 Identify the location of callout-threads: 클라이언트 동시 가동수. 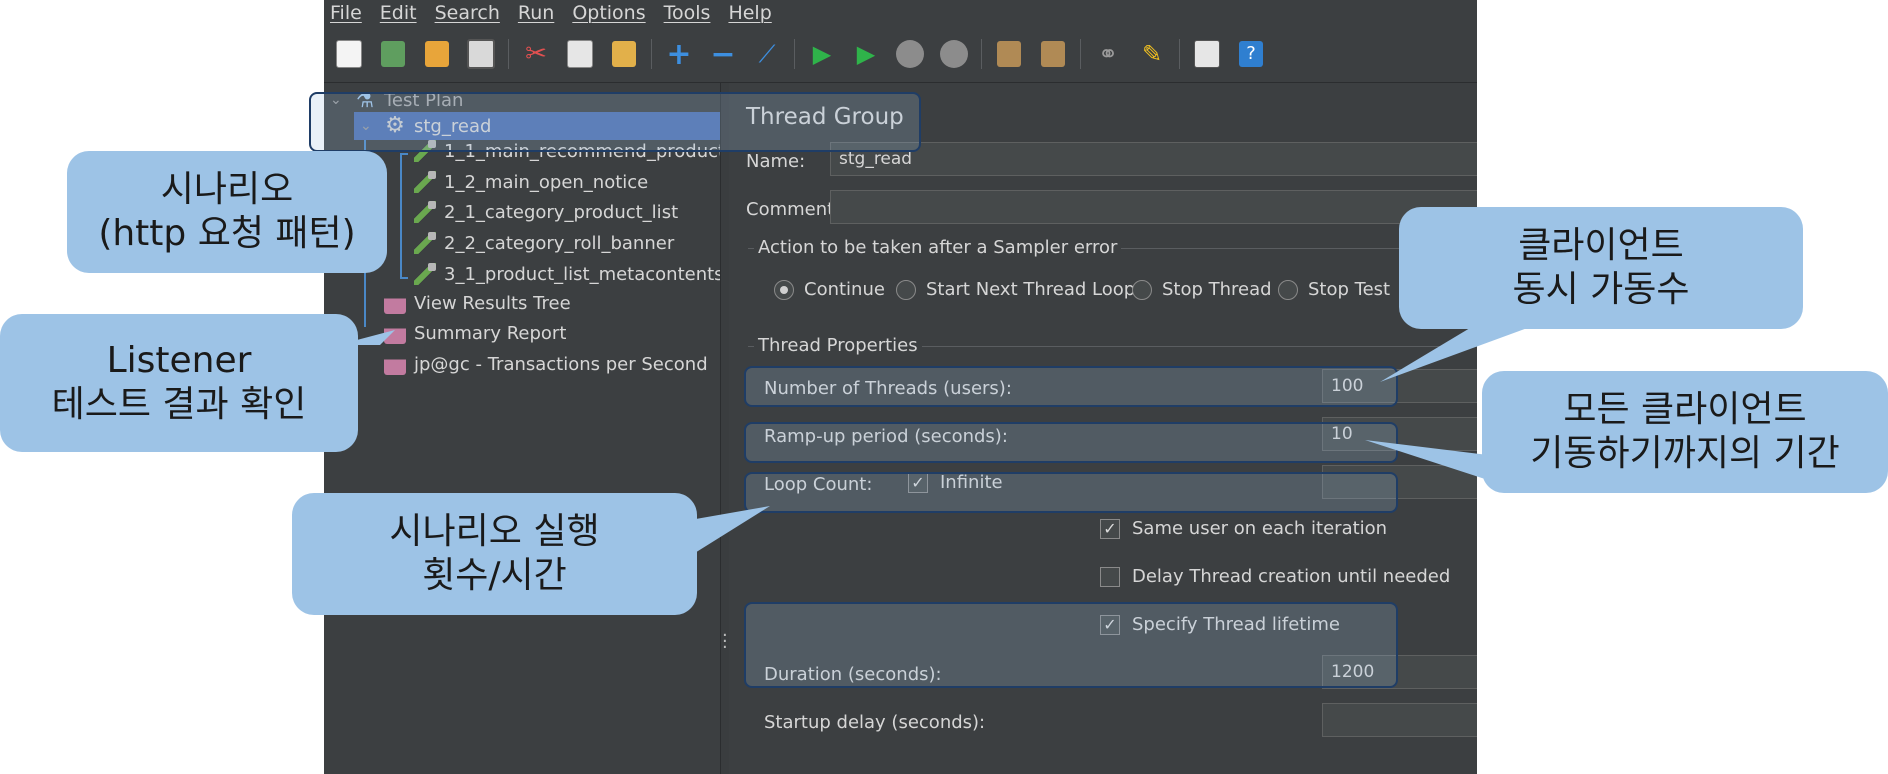
(1601, 268).